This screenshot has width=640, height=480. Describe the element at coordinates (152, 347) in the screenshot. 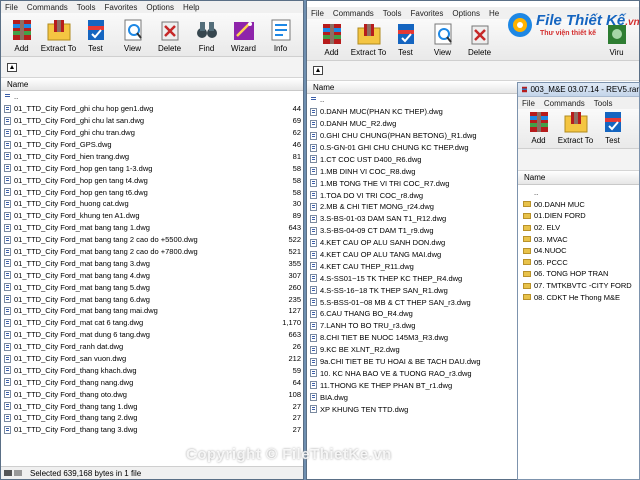

I see `table-row: 01_TTD_City Ford_ranh dat.dwg 26` at that location.